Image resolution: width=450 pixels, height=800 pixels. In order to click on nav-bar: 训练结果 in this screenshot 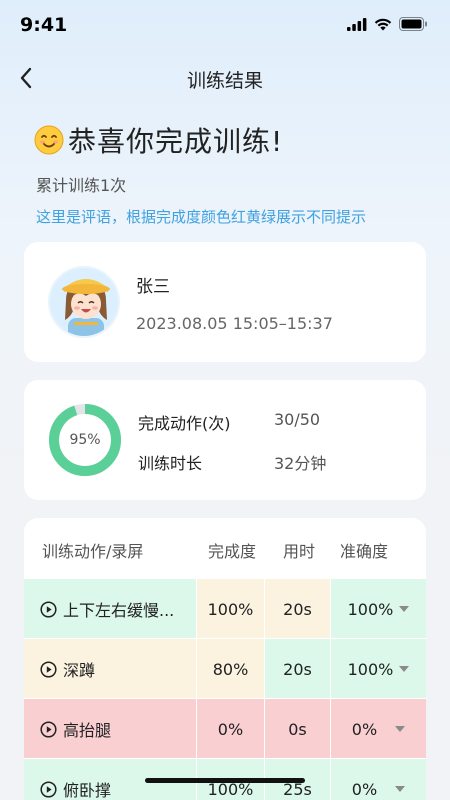, I will do `click(225, 79)`.